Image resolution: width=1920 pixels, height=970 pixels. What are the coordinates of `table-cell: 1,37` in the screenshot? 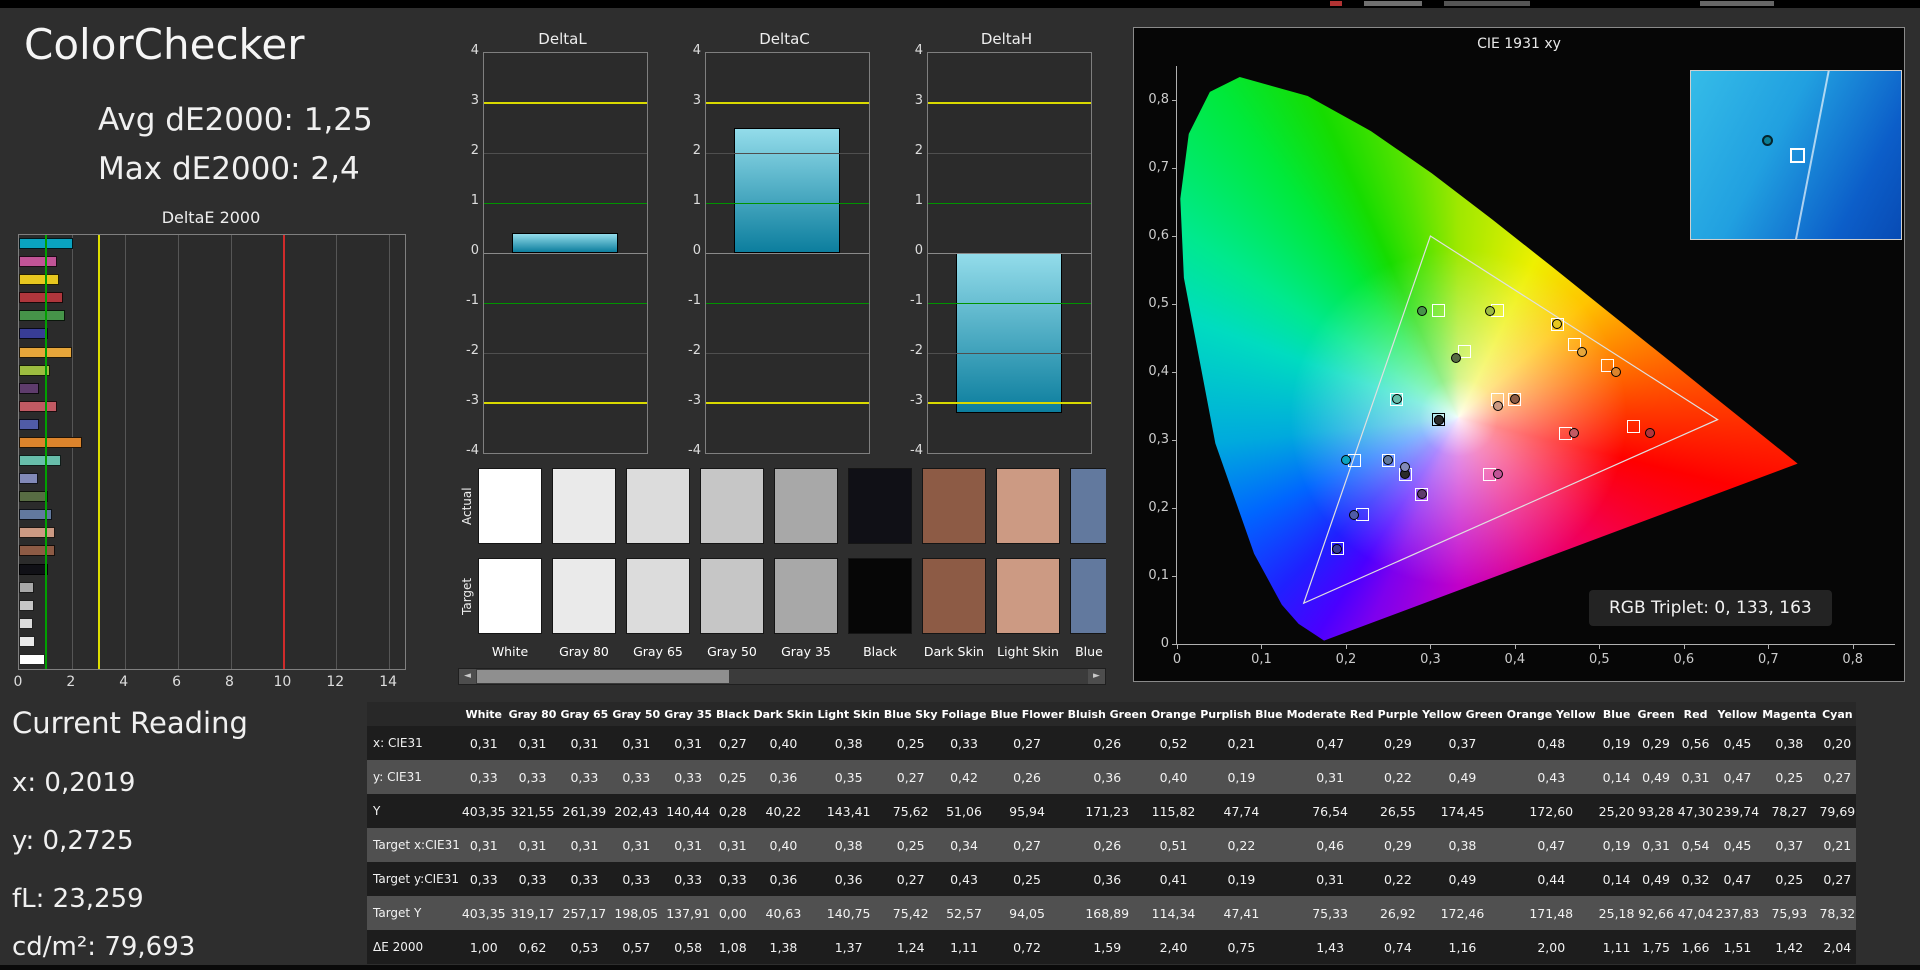 It's located at (848, 947).